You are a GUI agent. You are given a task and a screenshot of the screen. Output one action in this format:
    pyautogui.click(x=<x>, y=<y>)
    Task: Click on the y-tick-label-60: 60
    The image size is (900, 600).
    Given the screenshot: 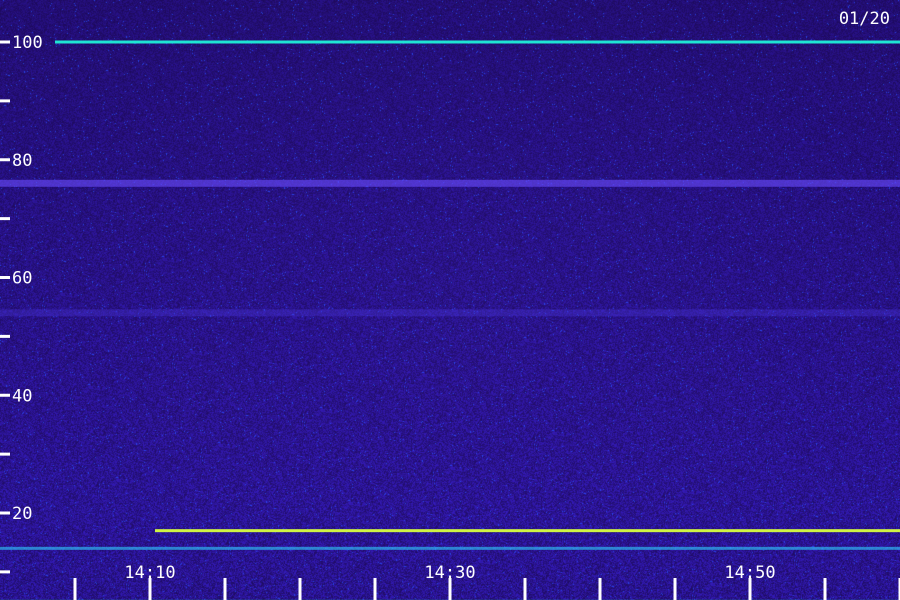 What is the action you would take?
    pyautogui.click(x=22, y=279)
    